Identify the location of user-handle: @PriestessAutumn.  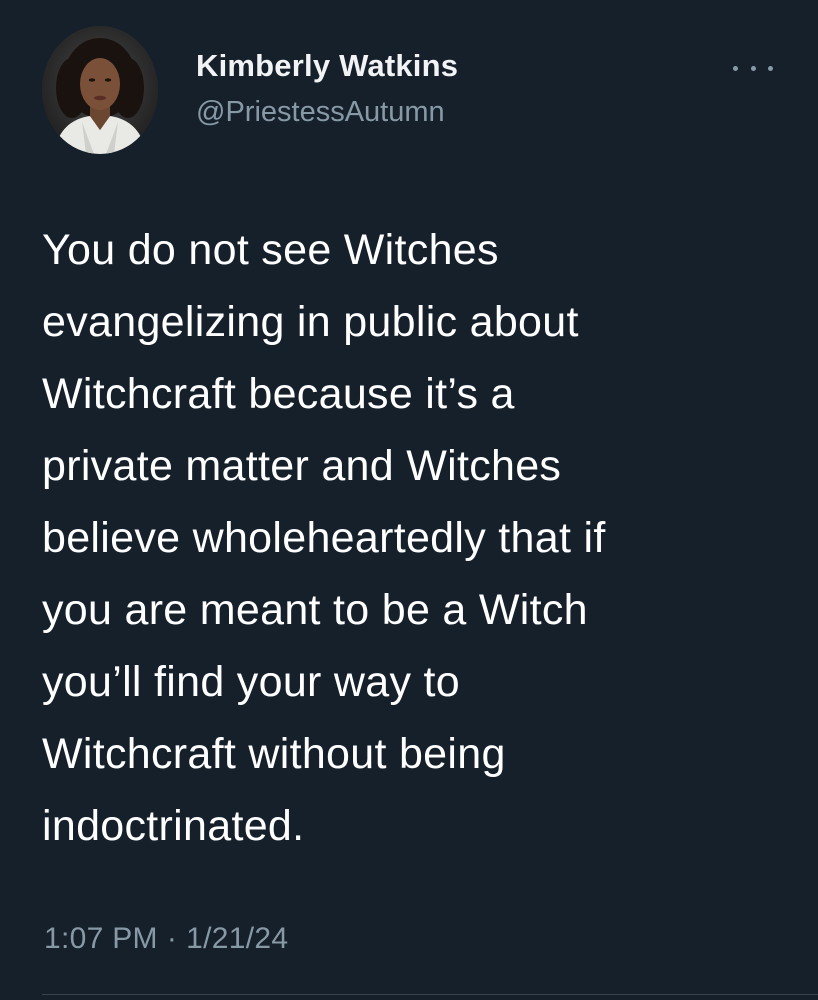
(320, 112).